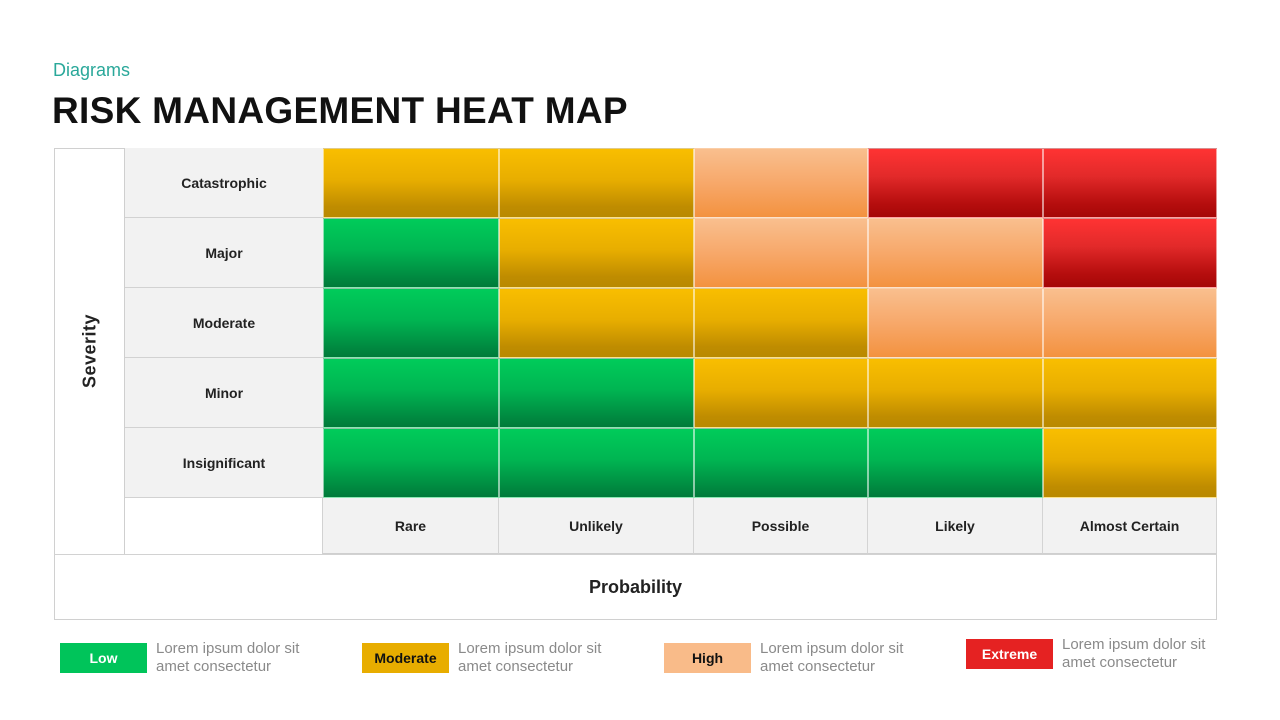 This screenshot has height=720, width=1280. I want to click on severity-label-insignificant: Insignificant, so click(224, 463).